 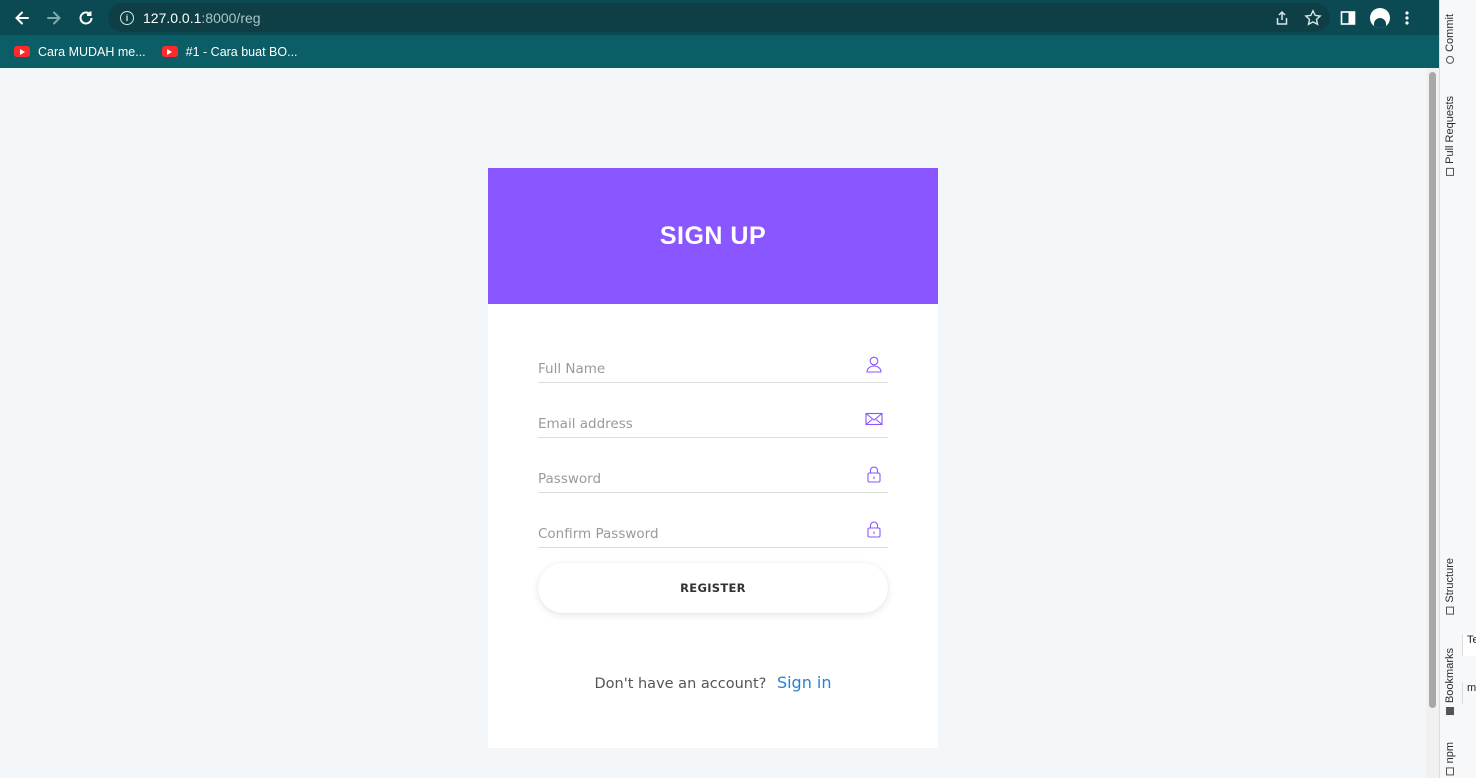 I want to click on mail-icon, so click(x=874, y=419).